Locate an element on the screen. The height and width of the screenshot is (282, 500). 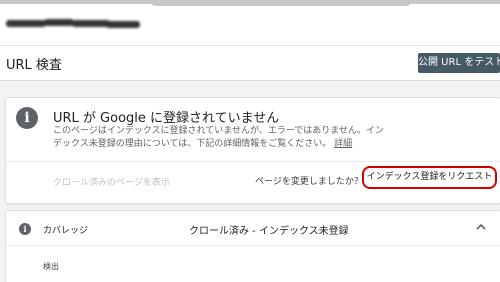
page-changed-question: ページを変更しましたか？ is located at coordinates (309, 182).